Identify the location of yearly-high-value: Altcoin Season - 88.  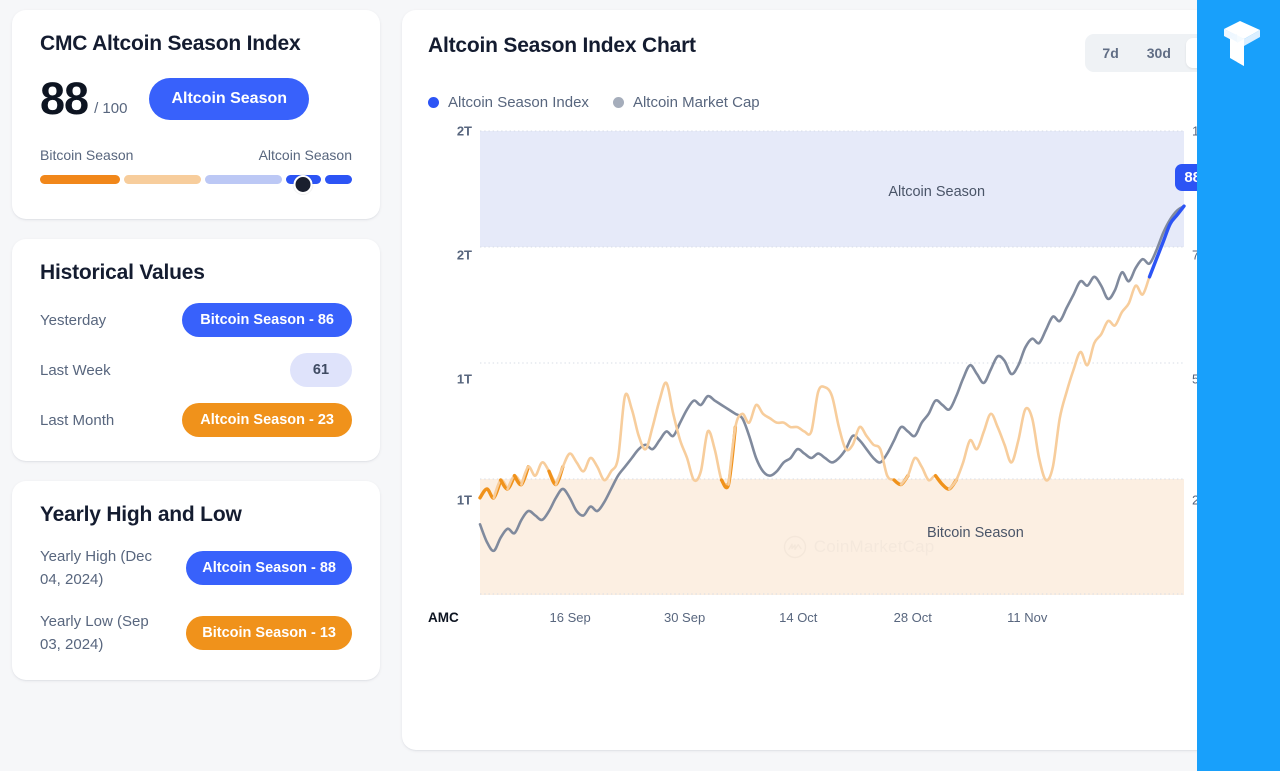
(269, 568).